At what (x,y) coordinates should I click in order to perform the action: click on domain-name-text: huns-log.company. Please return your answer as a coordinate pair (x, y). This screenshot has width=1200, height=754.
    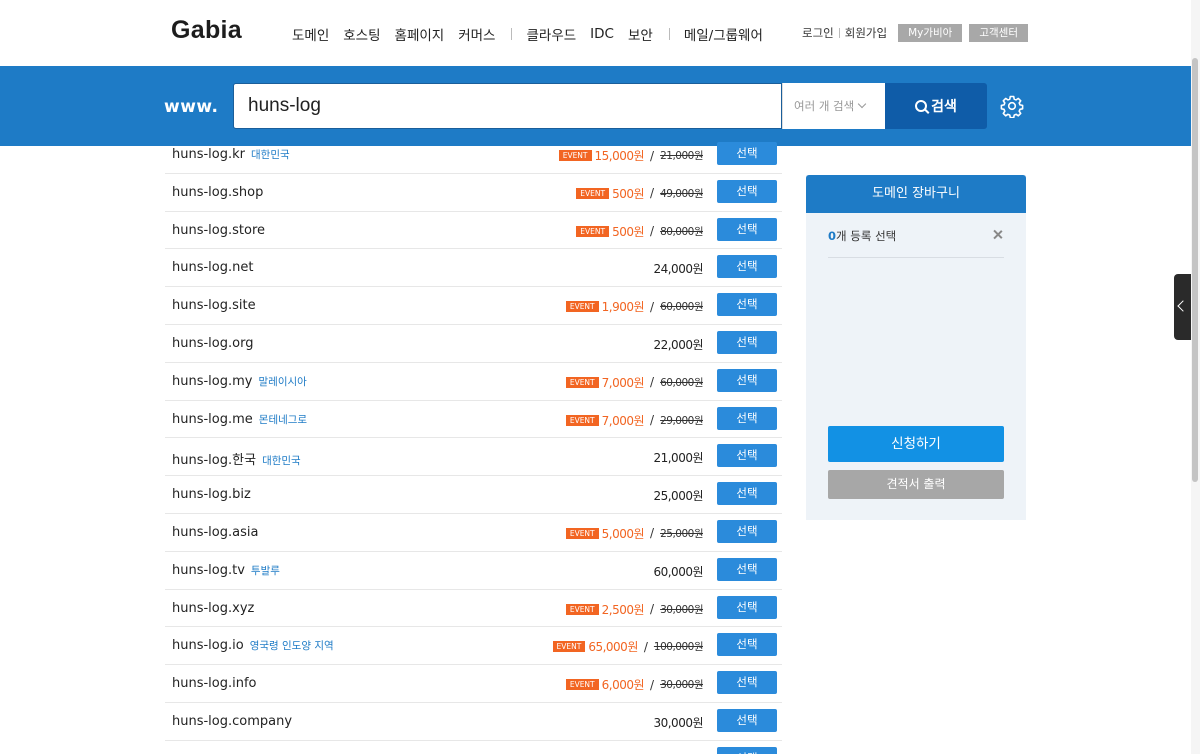
    Looking at the image, I should click on (232, 721).